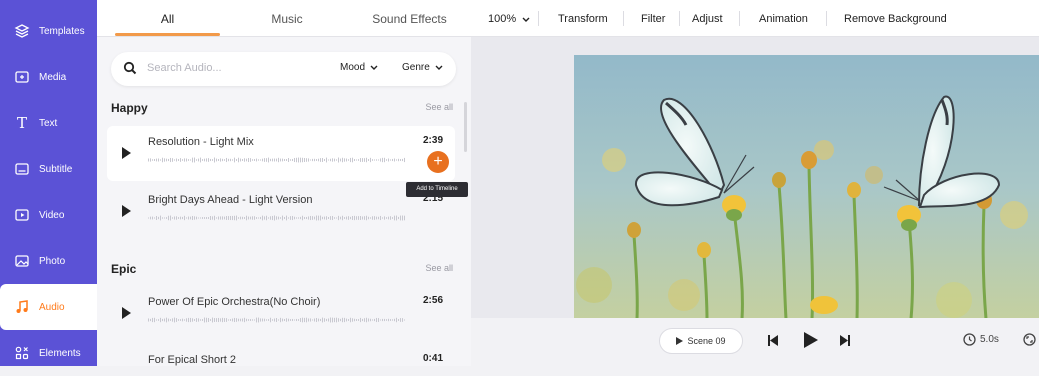 This screenshot has width=1039, height=376. I want to click on zoom-dropdown: 100%, so click(509, 18).